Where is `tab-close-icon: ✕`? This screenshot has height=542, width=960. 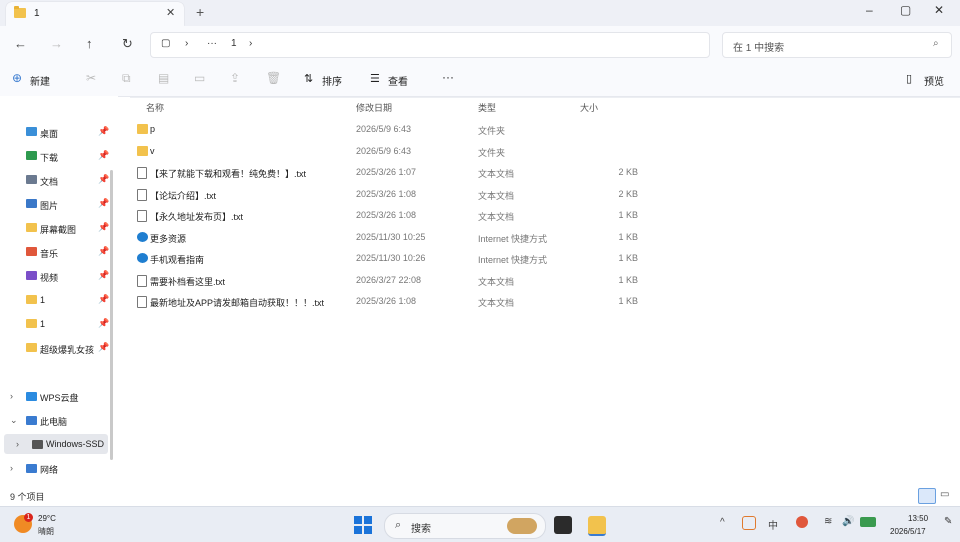
tab-close-icon: ✕ is located at coordinates (170, 12).